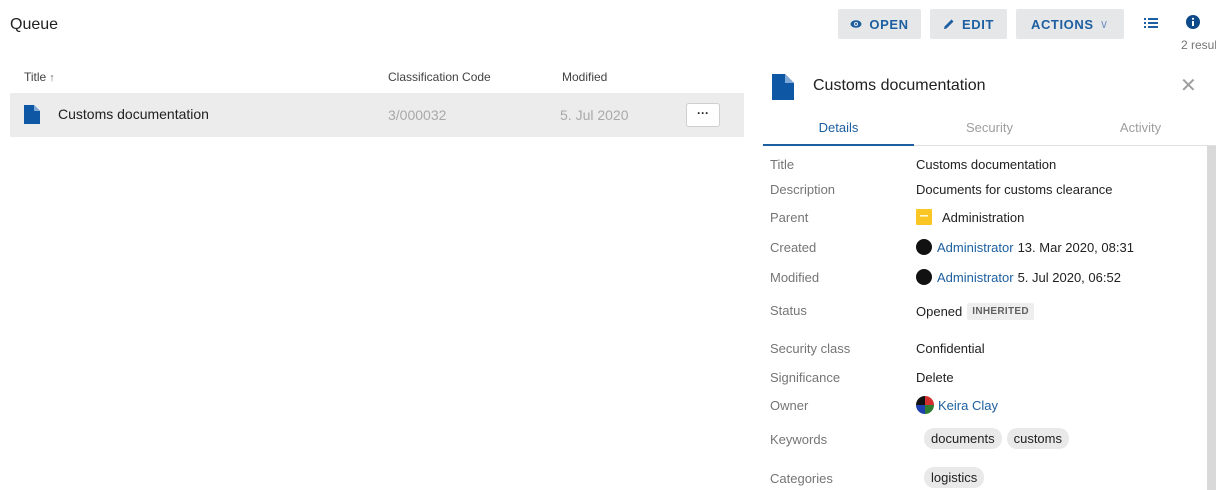 This screenshot has height=490, width=1216. I want to click on toolbar: OPEN EDIT ACTIONS ∨, so click(985, 24).